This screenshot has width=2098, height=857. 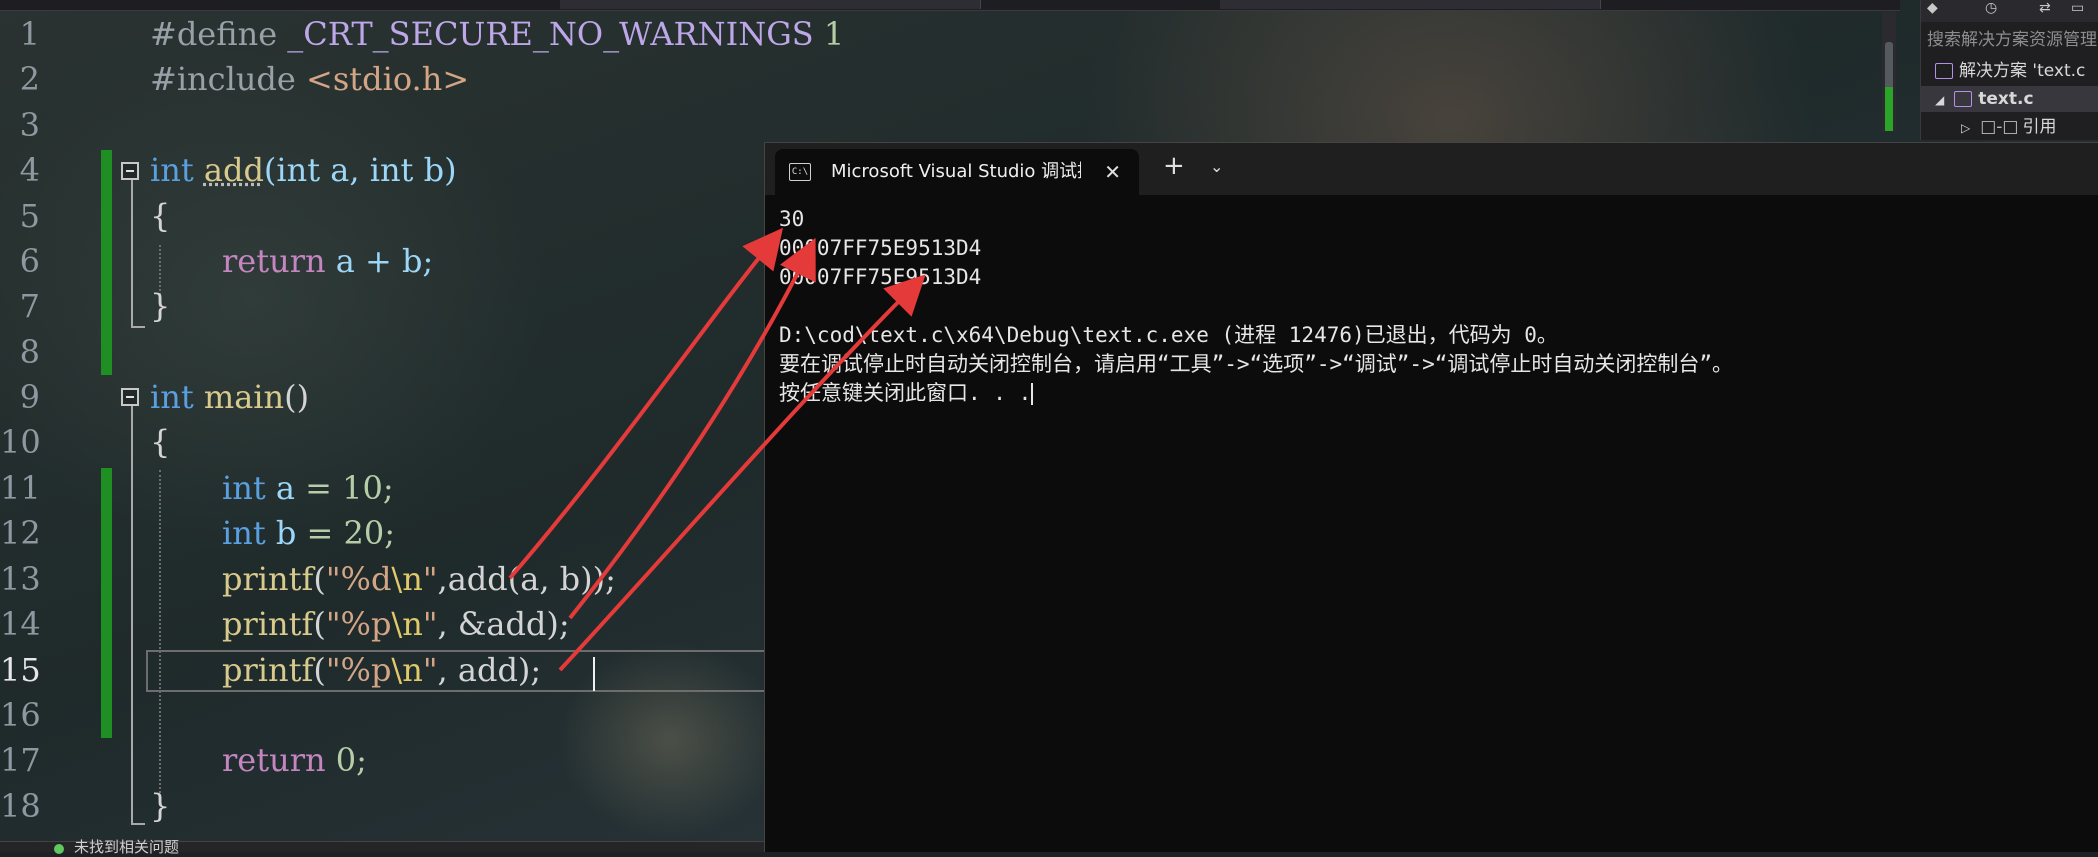 What do you see at coordinates (59, 849) in the screenshot?
I see `status-ok-icon` at bounding box center [59, 849].